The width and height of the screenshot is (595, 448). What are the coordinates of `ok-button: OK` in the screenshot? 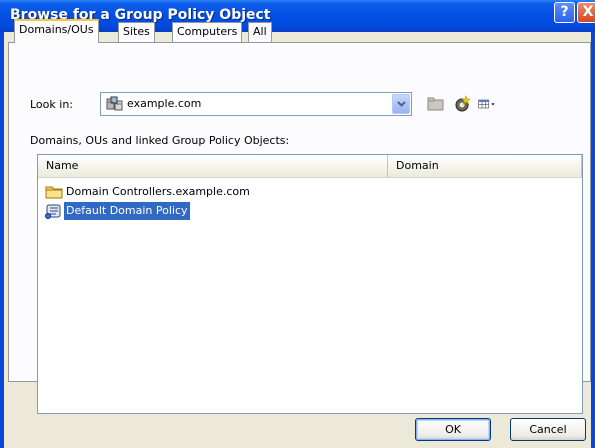 It's located at (453, 429).